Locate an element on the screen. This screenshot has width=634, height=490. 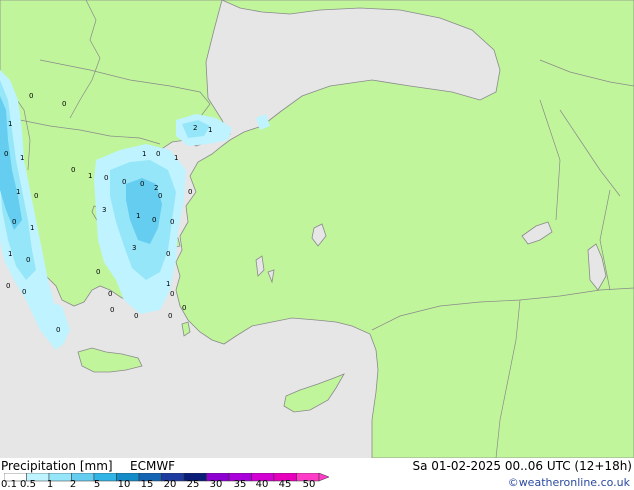
legend-tick: 2 is located at coordinates (73, 484).